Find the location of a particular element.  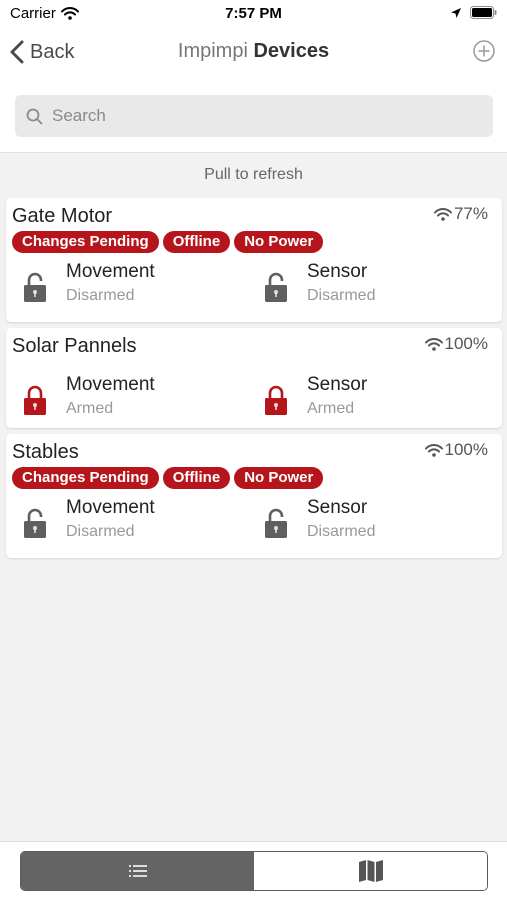

add-device-button is located at coordinates (484, 51).